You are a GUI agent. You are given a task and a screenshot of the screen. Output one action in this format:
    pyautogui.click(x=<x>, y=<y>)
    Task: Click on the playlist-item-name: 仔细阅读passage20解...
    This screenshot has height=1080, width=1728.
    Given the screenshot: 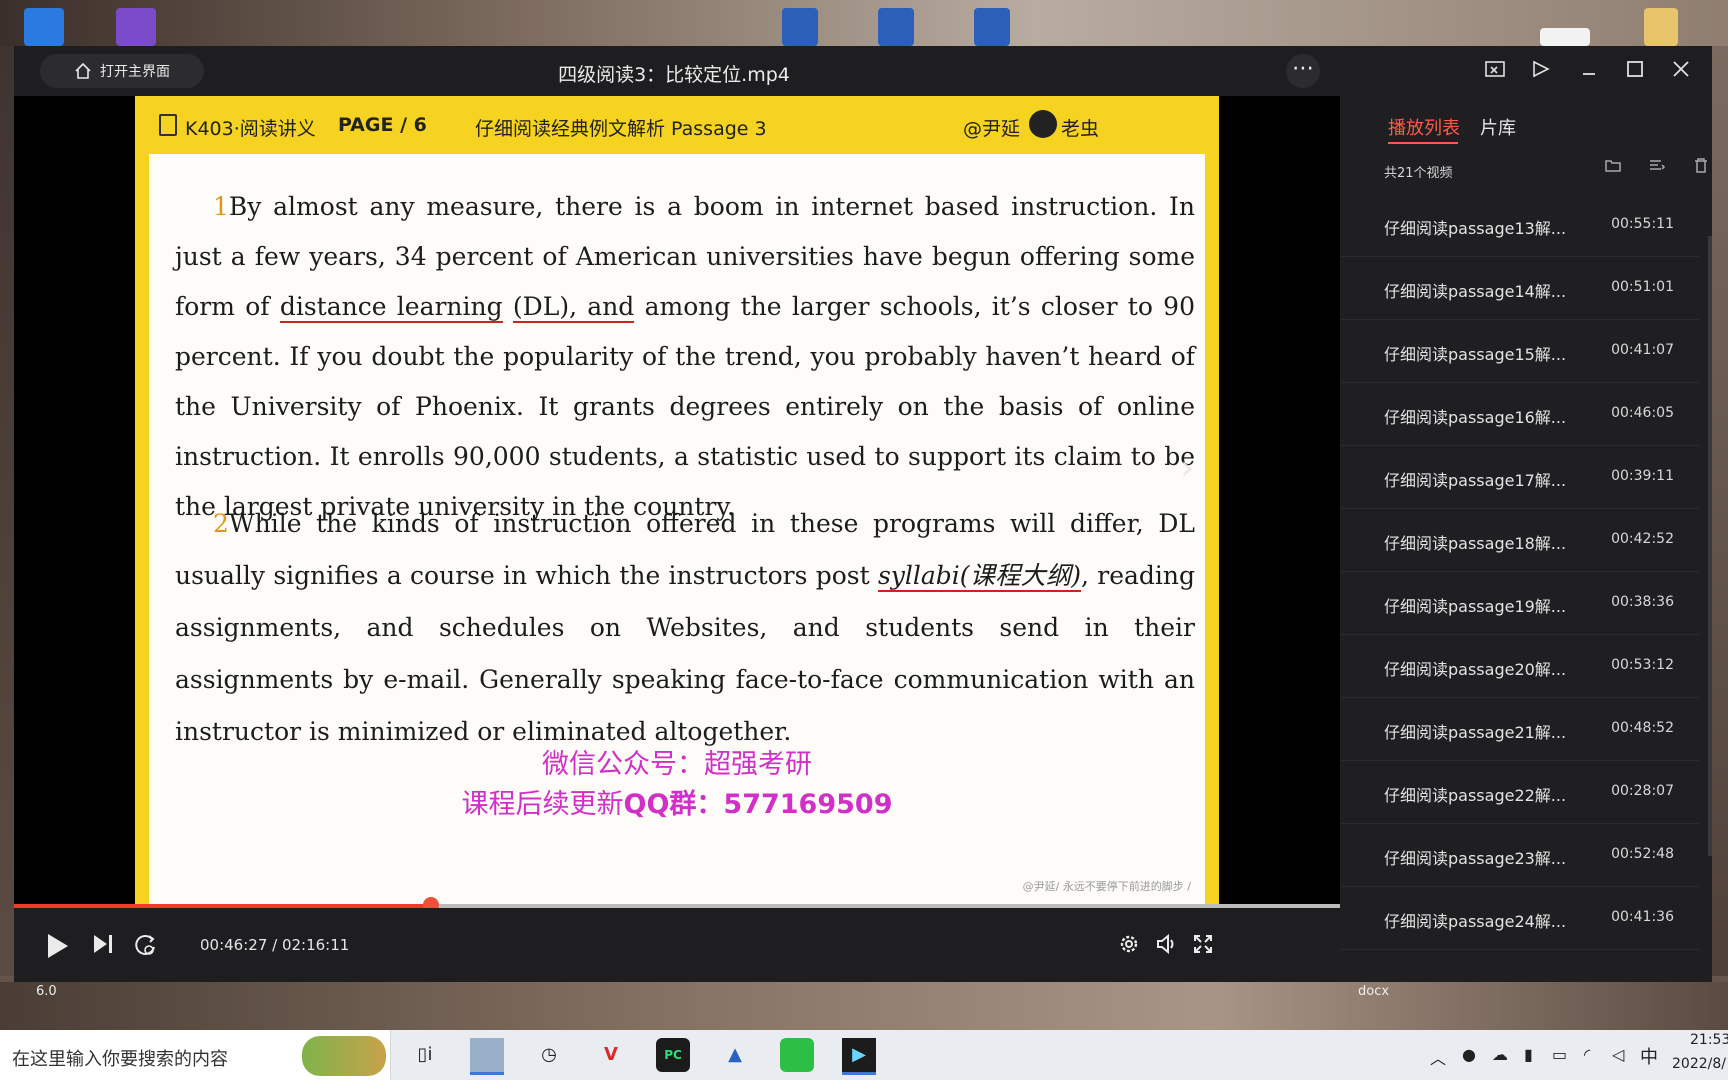 What is the action you would take?
    pyautogui.click(x=1475, y=669)
    